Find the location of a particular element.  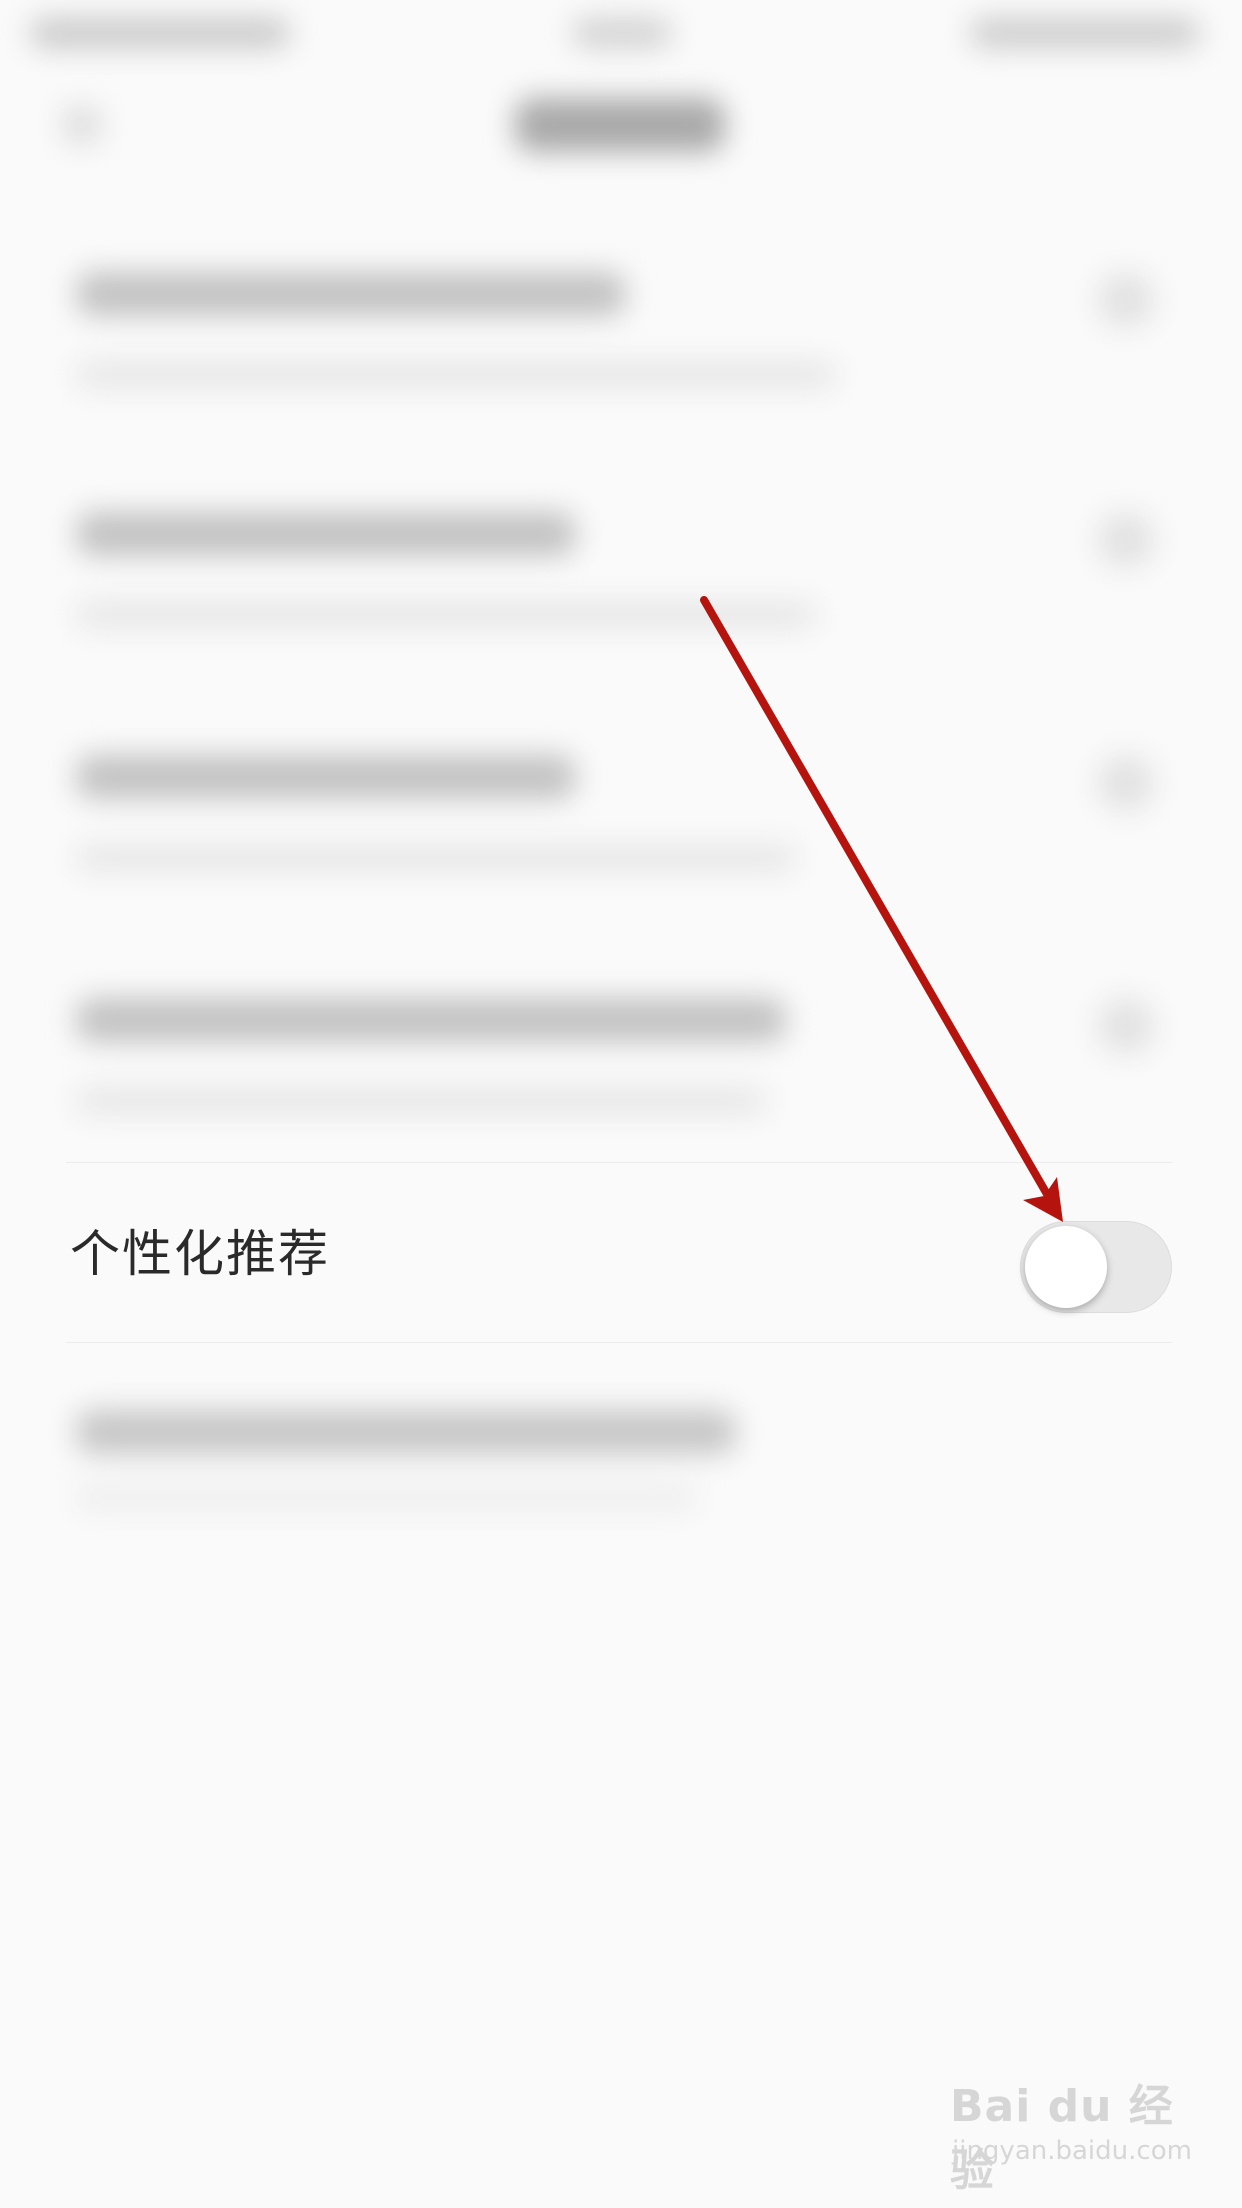

personalized-recommendation-toggle is located at coordinates (1096, 1267).